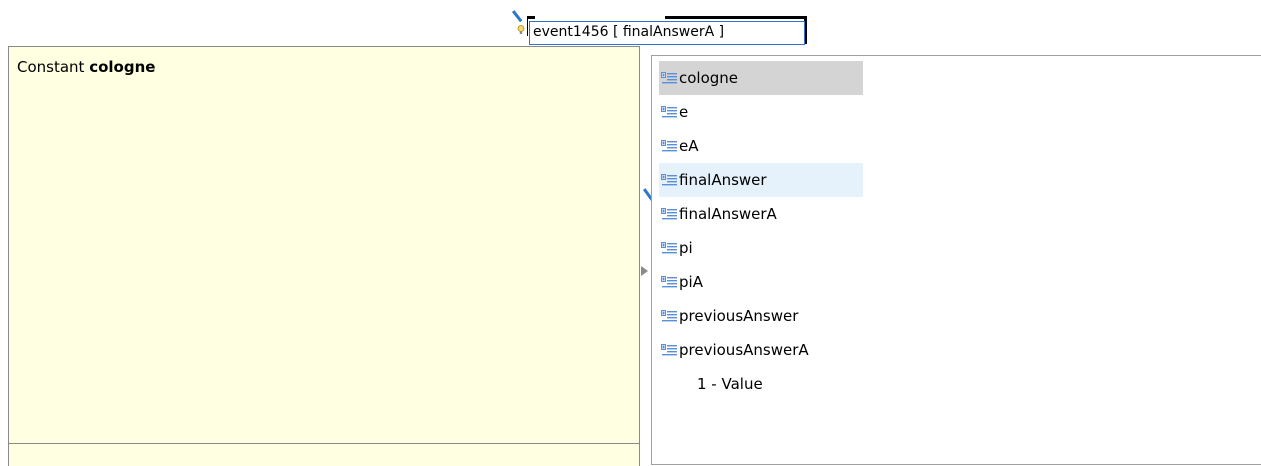  What do you see at coordinates (691, 282) in the screenshot?
I see `proposal-label: piA` at bounding box center [691, 282].